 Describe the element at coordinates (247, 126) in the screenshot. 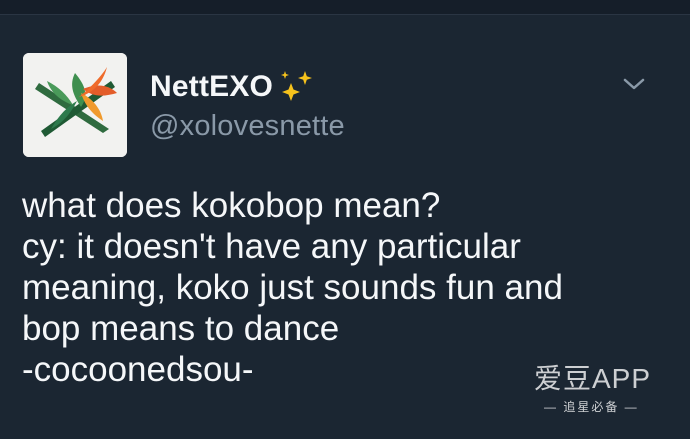

I see `user-handle: @xolovesnette` at that location.